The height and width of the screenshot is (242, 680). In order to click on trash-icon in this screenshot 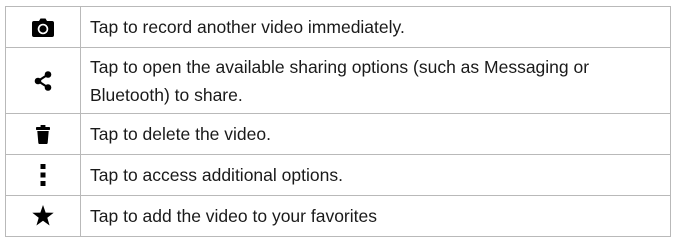, I will do `click(43, 134)`.